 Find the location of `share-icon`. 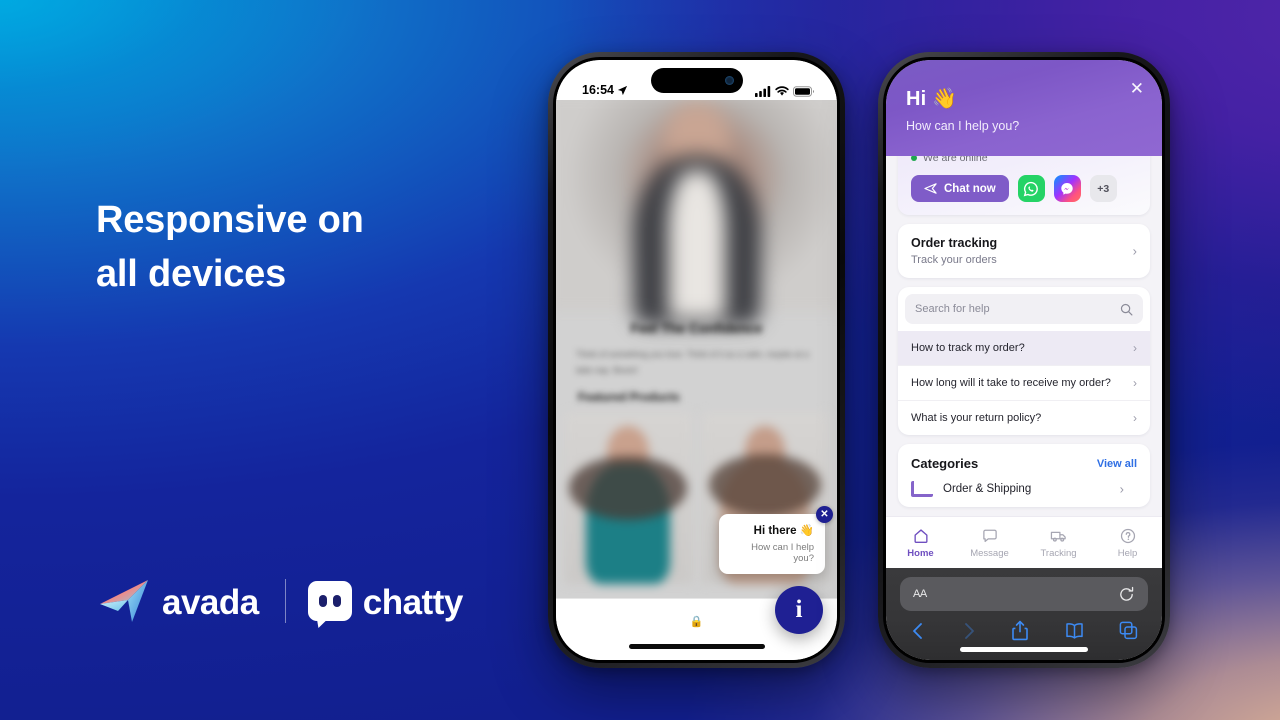

share-icon is located at coordinates (1020, 630).